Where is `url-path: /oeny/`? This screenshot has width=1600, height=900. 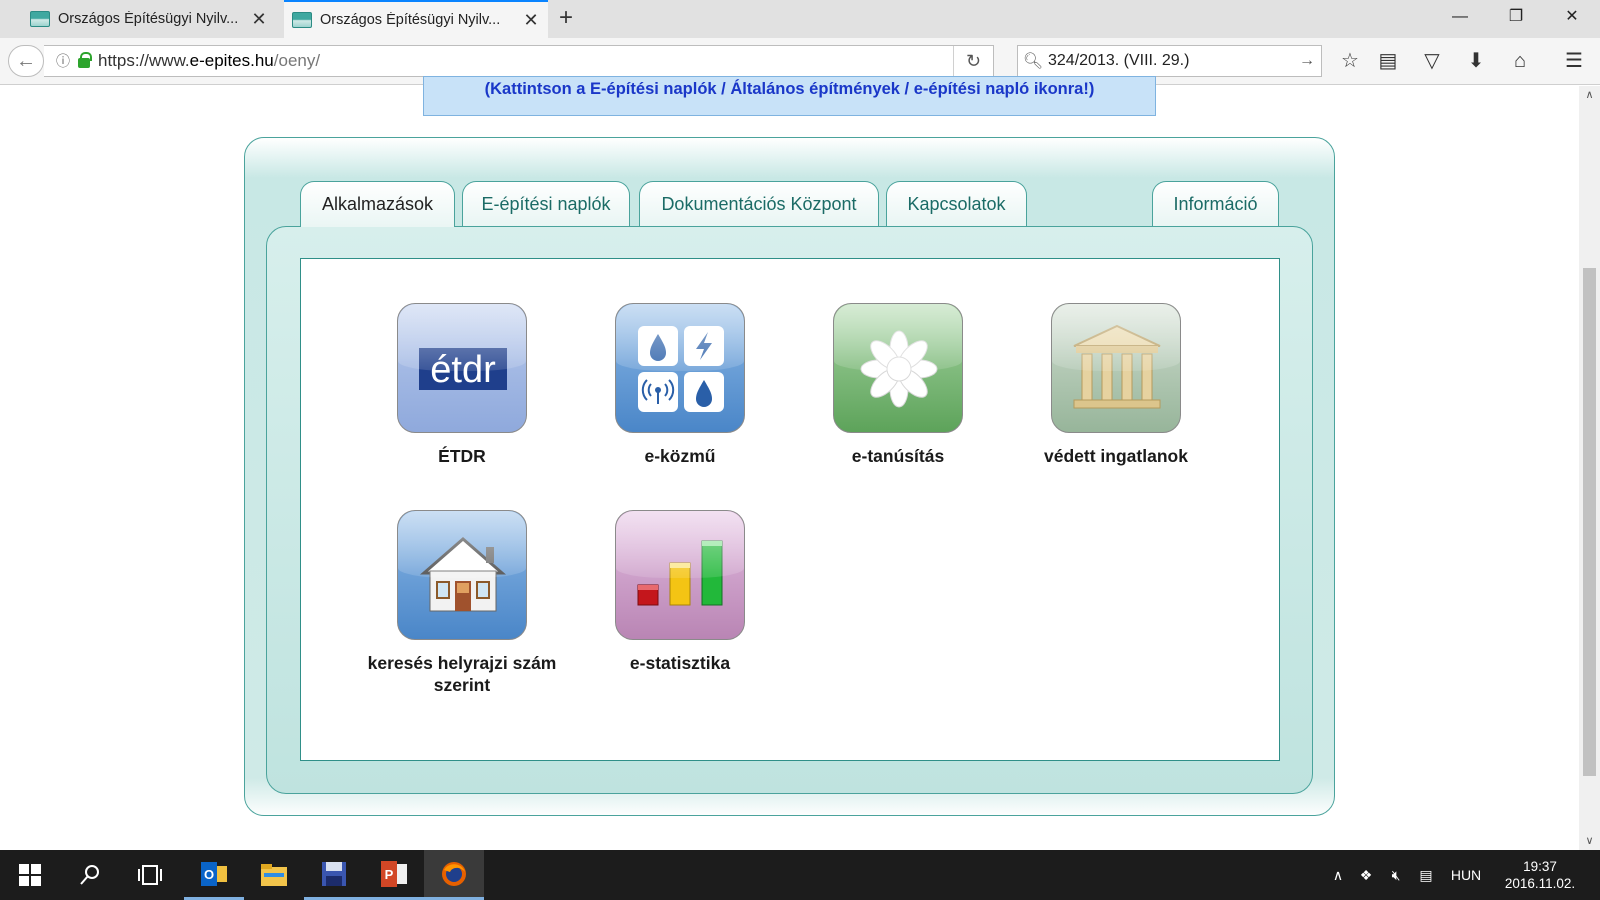
url-path: /oeny/ is located at coordinates (297, 60).